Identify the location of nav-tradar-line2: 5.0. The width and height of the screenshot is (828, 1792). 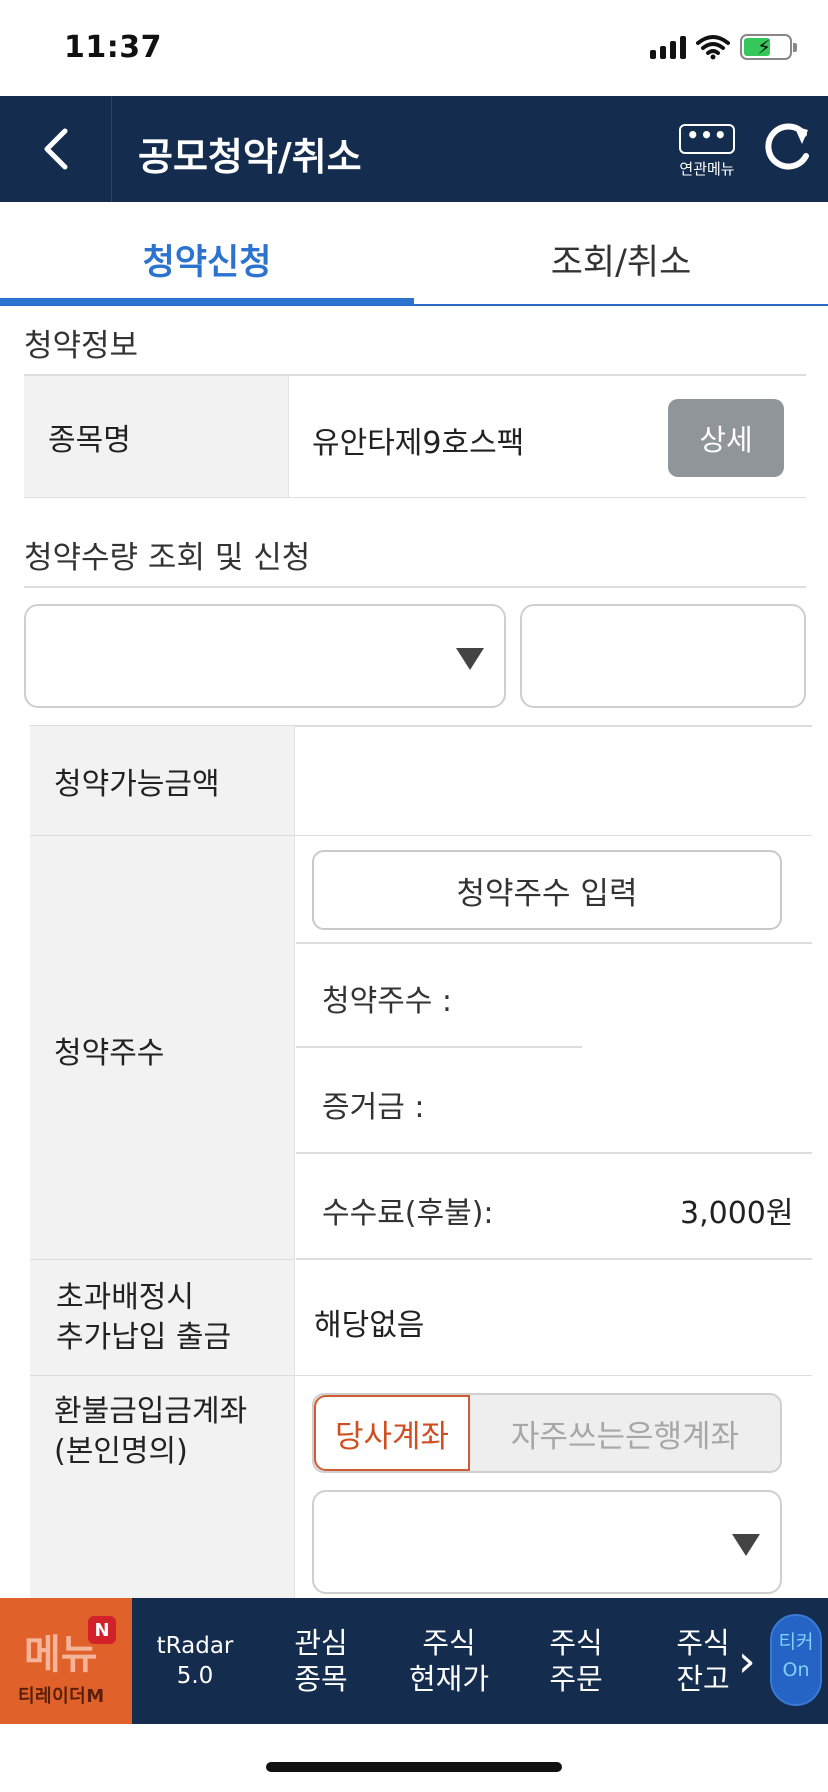
(195, 1676).